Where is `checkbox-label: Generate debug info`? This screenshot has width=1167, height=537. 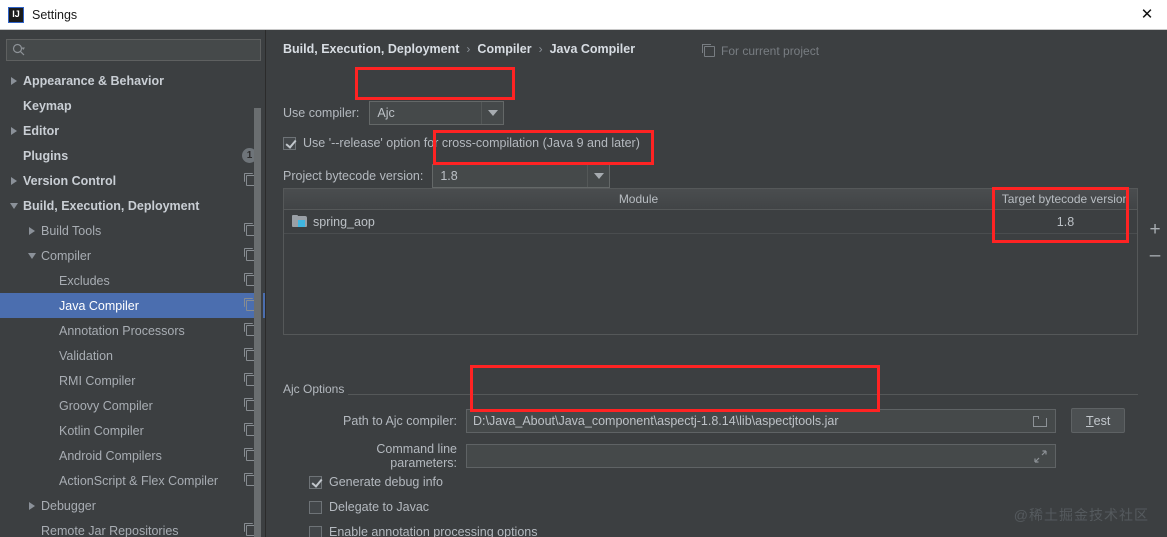
checkbox-label: Generate debug info is located at coordinates (386, 482).